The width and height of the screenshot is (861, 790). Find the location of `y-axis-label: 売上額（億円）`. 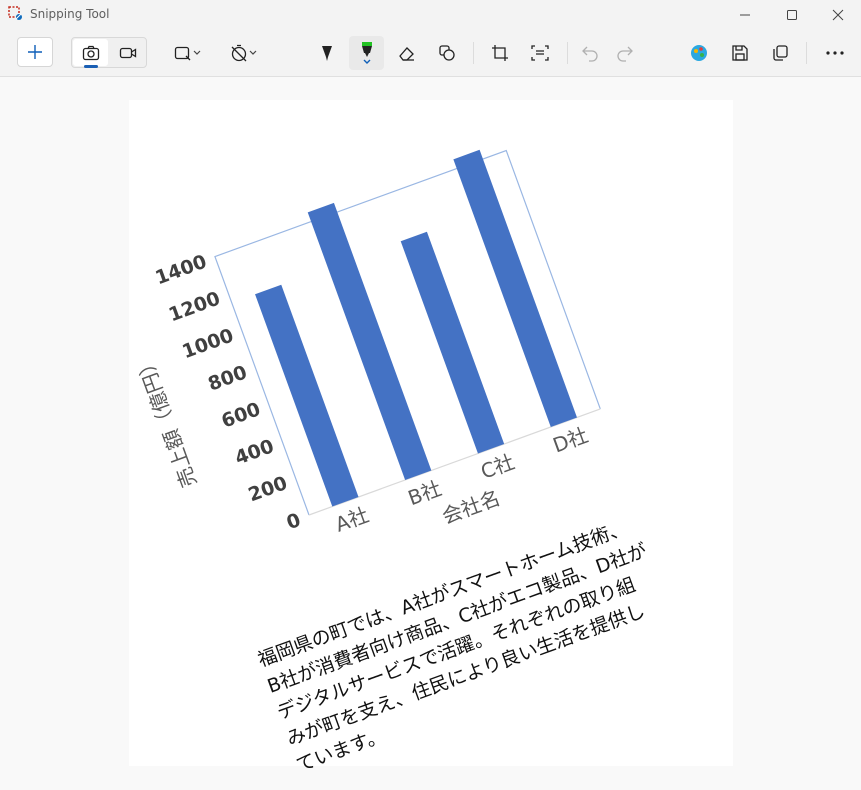

y-axis-label: 売上額（億円） is located at coordinates (166, 421).